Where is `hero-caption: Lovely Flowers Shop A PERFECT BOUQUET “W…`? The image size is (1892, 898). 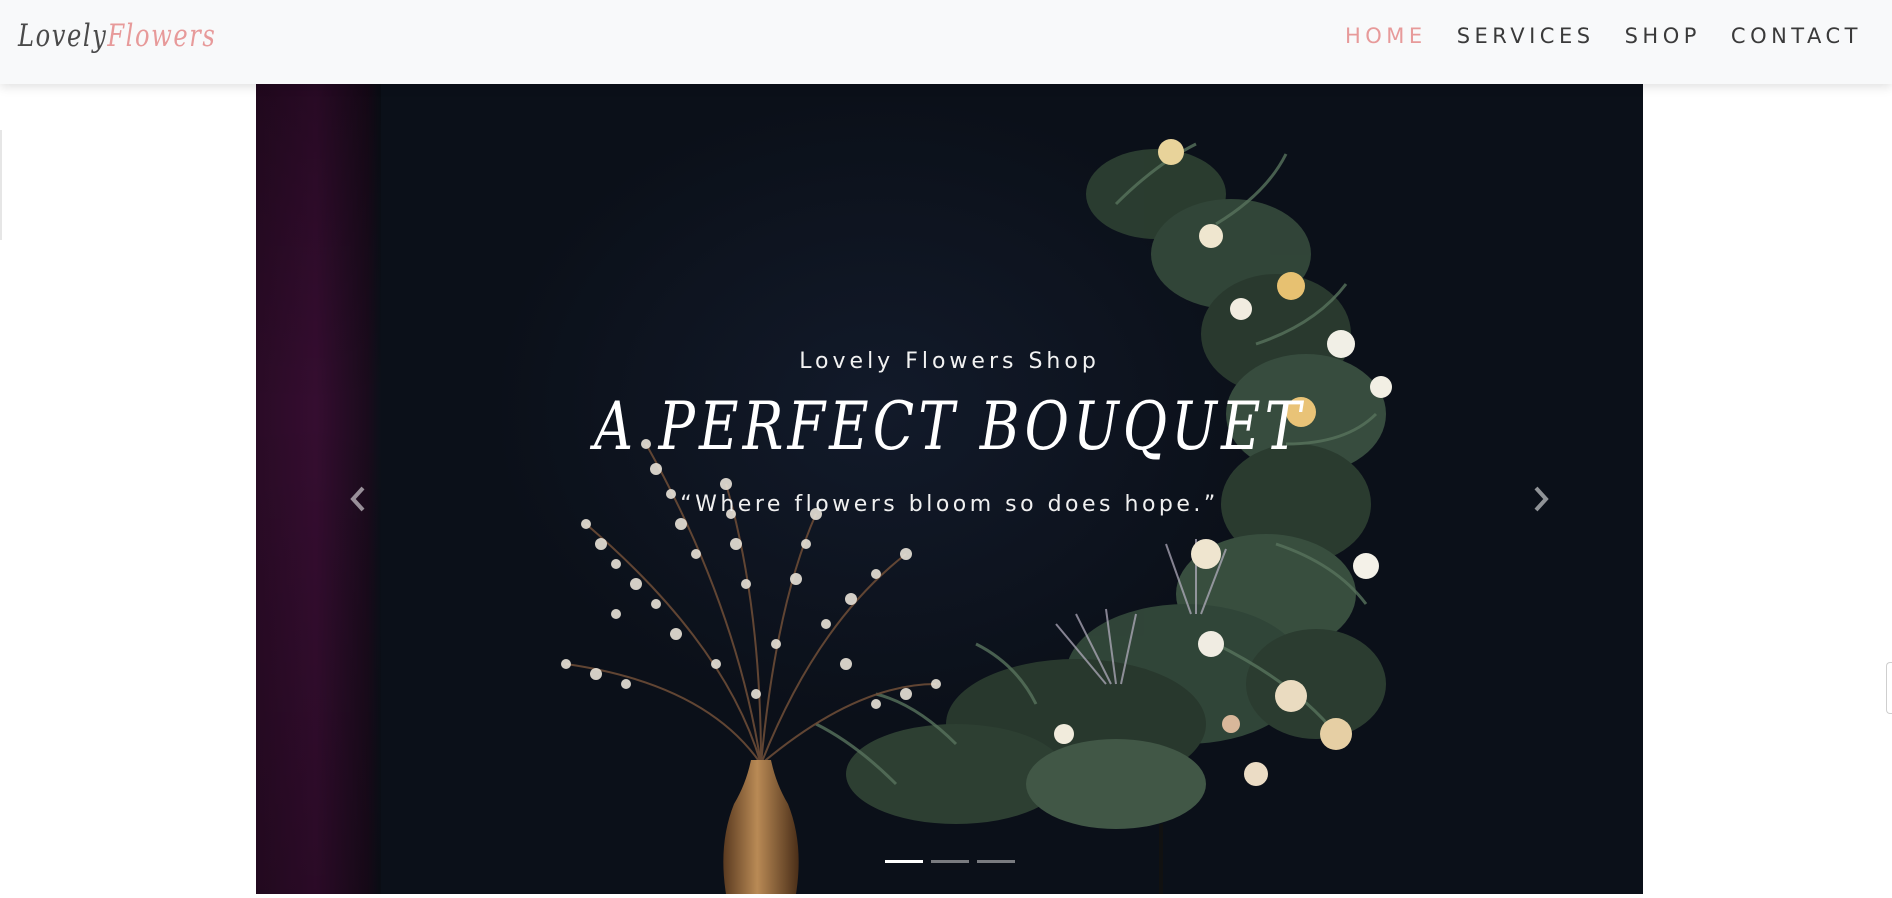
hero-caption: Lovely Flowers Shop A PERFECT BOUQUET “W… is located at coordinates (949, 433).